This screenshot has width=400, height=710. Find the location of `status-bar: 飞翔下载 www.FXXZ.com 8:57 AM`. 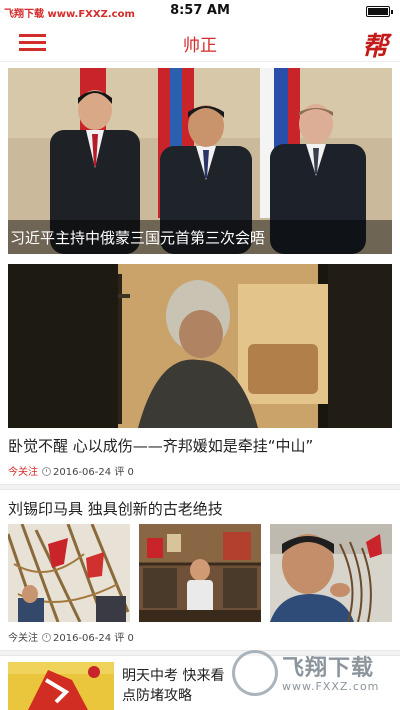

status-bar: 飞翔下载 www.FXXZ.com 8:57 AM is located at coordinates (200, 11).